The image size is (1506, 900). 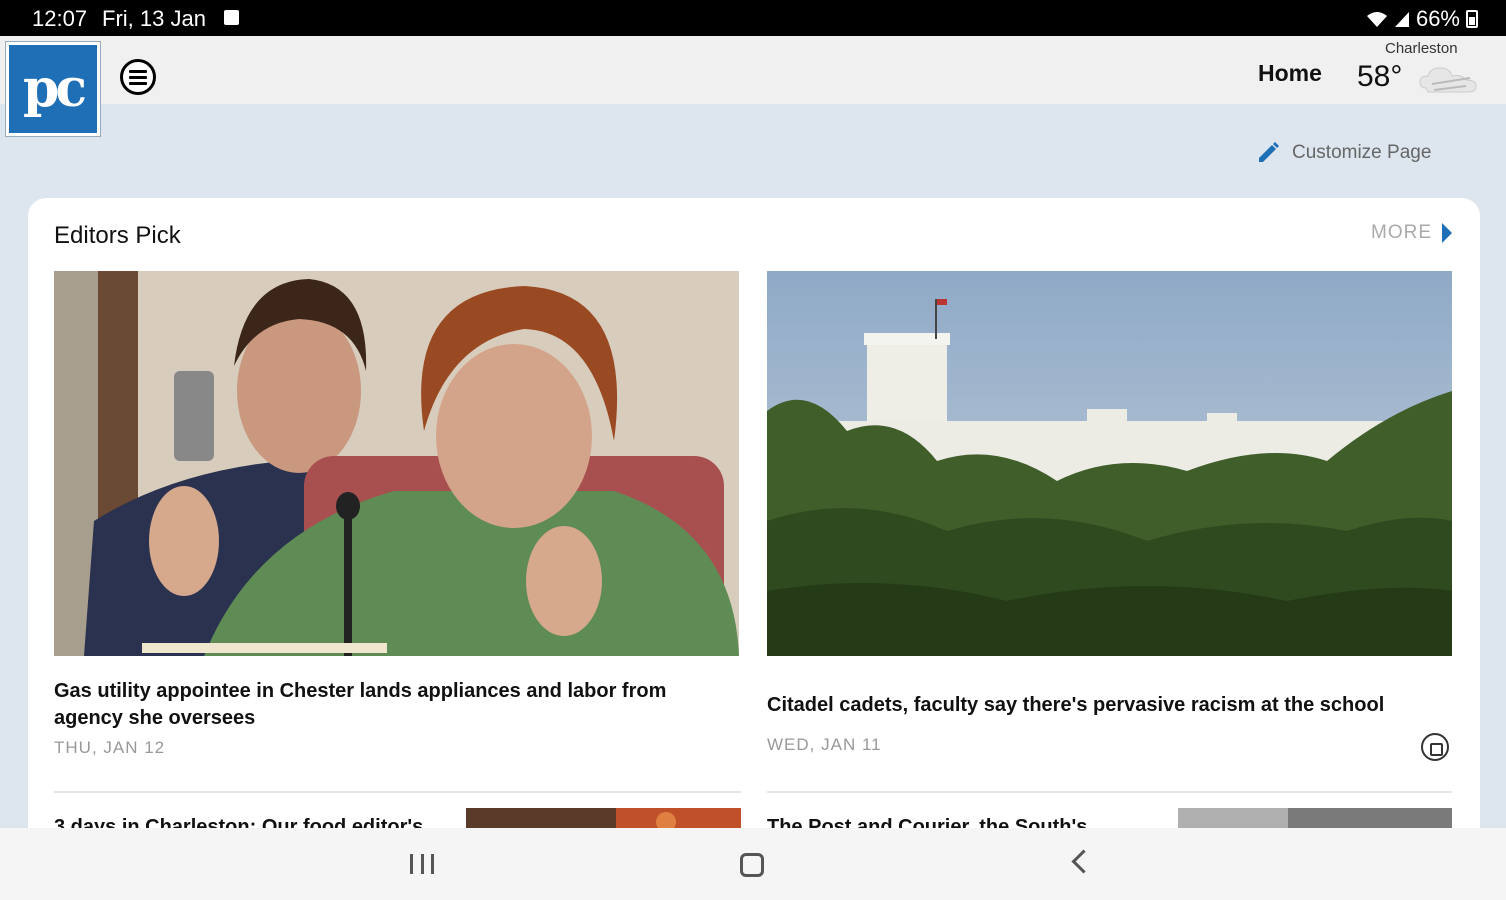 I want to click on battery-percent: 66%, so click(x=1437, y=18).